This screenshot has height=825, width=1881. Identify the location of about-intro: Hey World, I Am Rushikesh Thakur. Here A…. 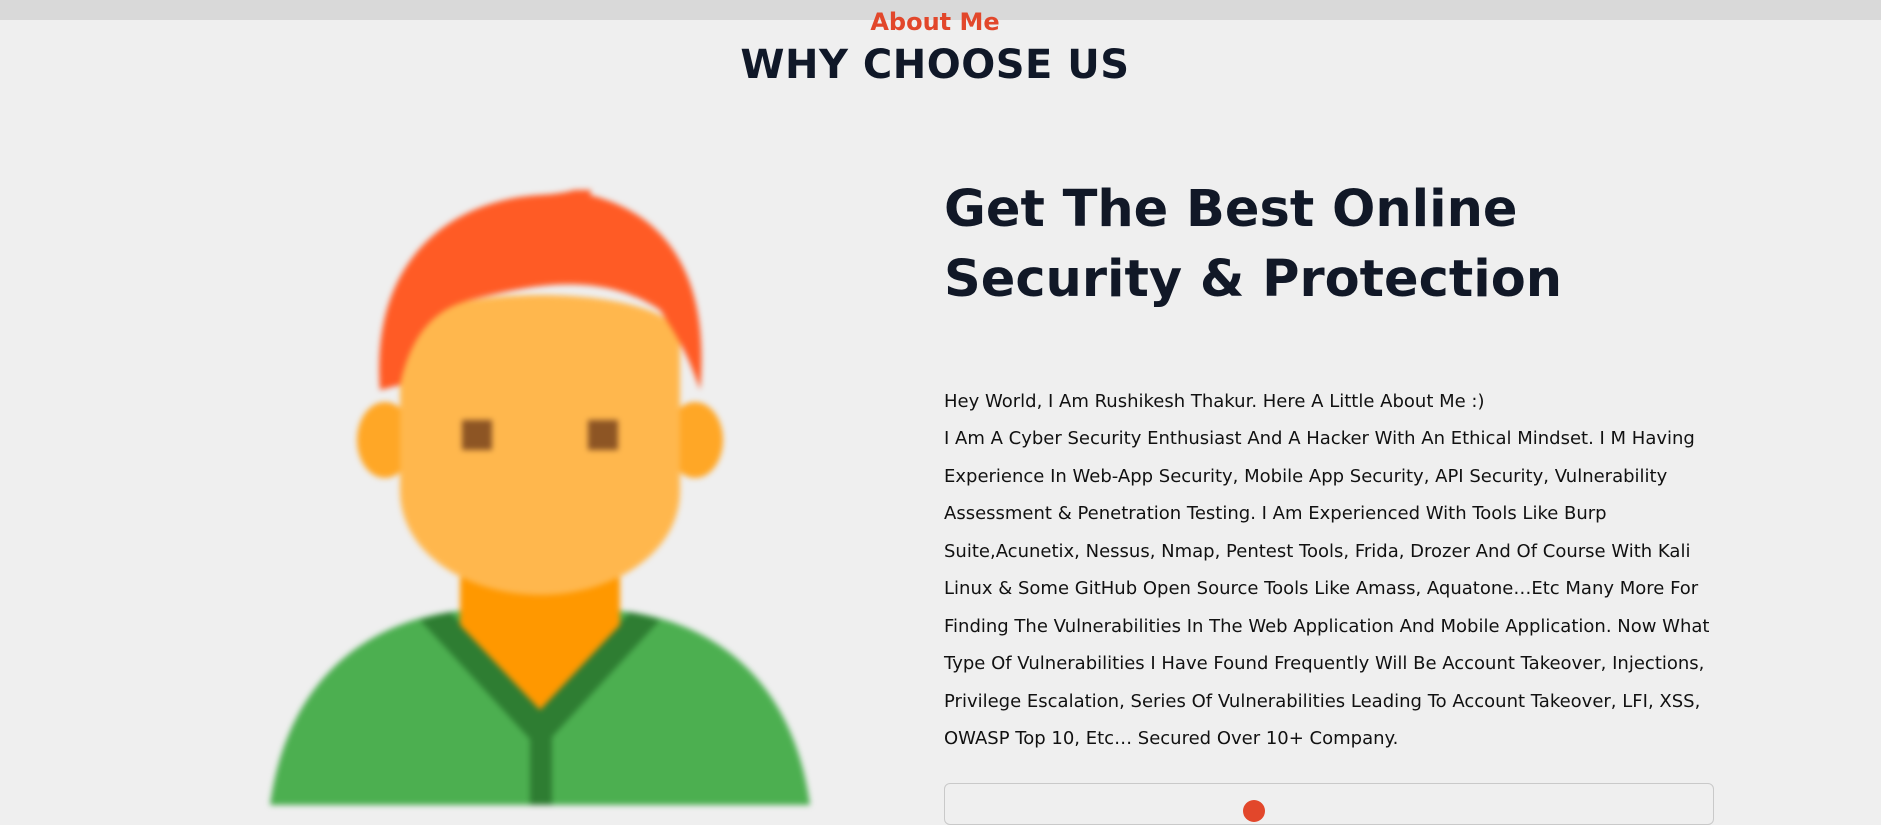
(1214, 401).